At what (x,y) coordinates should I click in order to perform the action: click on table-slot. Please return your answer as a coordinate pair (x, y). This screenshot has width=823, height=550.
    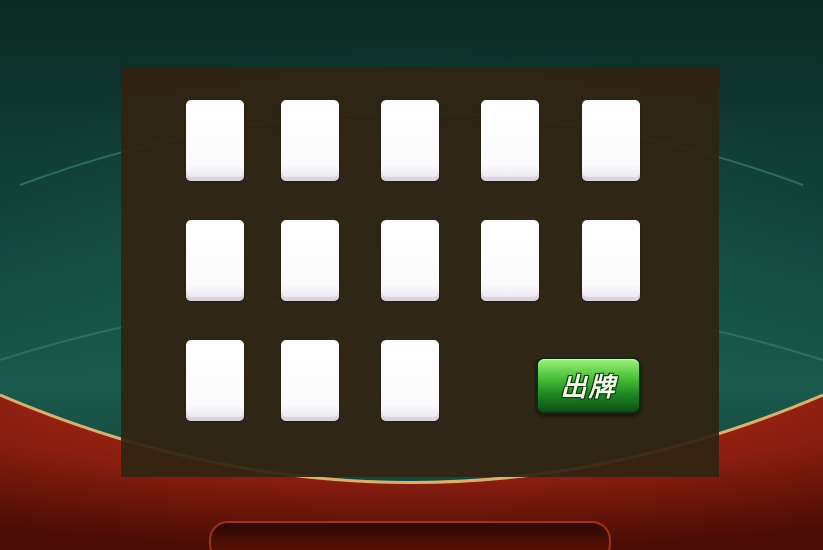
    Looking at the image, I should click on (410, 535).